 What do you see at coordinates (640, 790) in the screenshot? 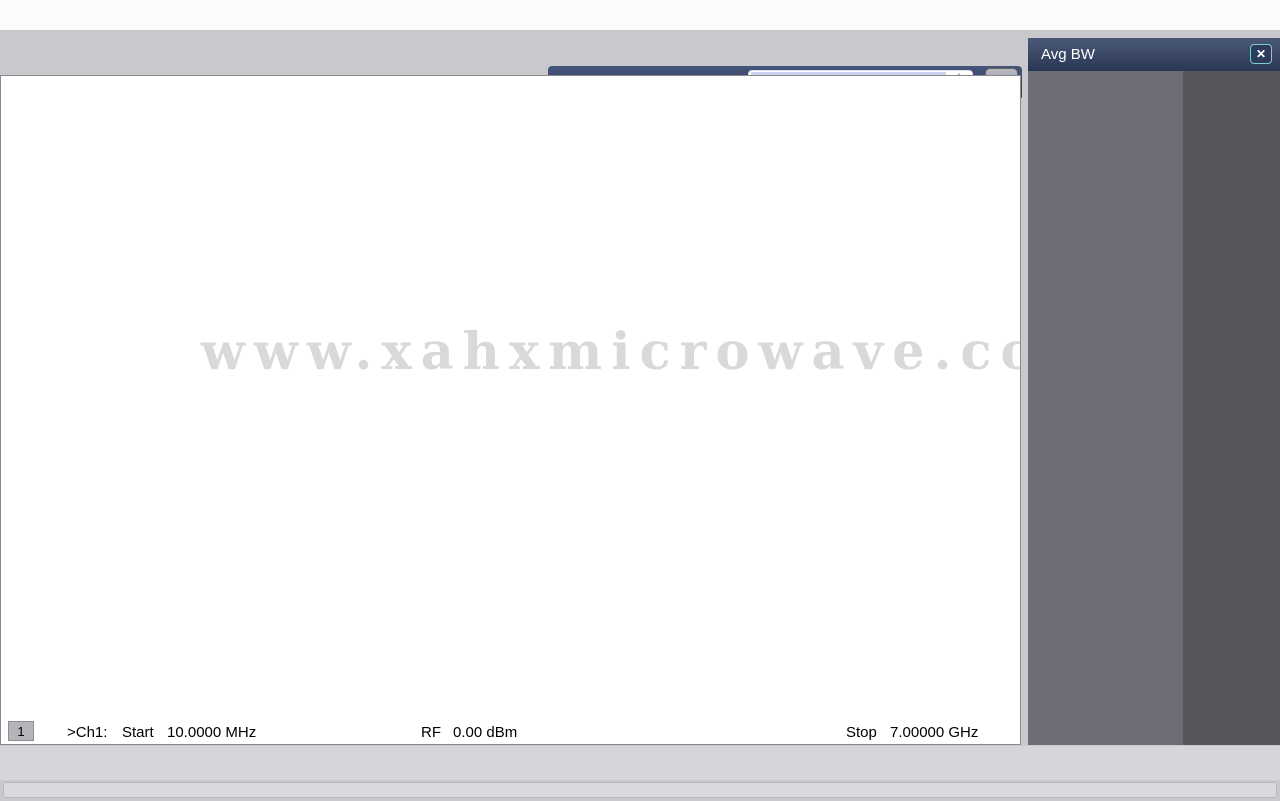
I see `bottom-message-strip` at bounding box center [640, 790].